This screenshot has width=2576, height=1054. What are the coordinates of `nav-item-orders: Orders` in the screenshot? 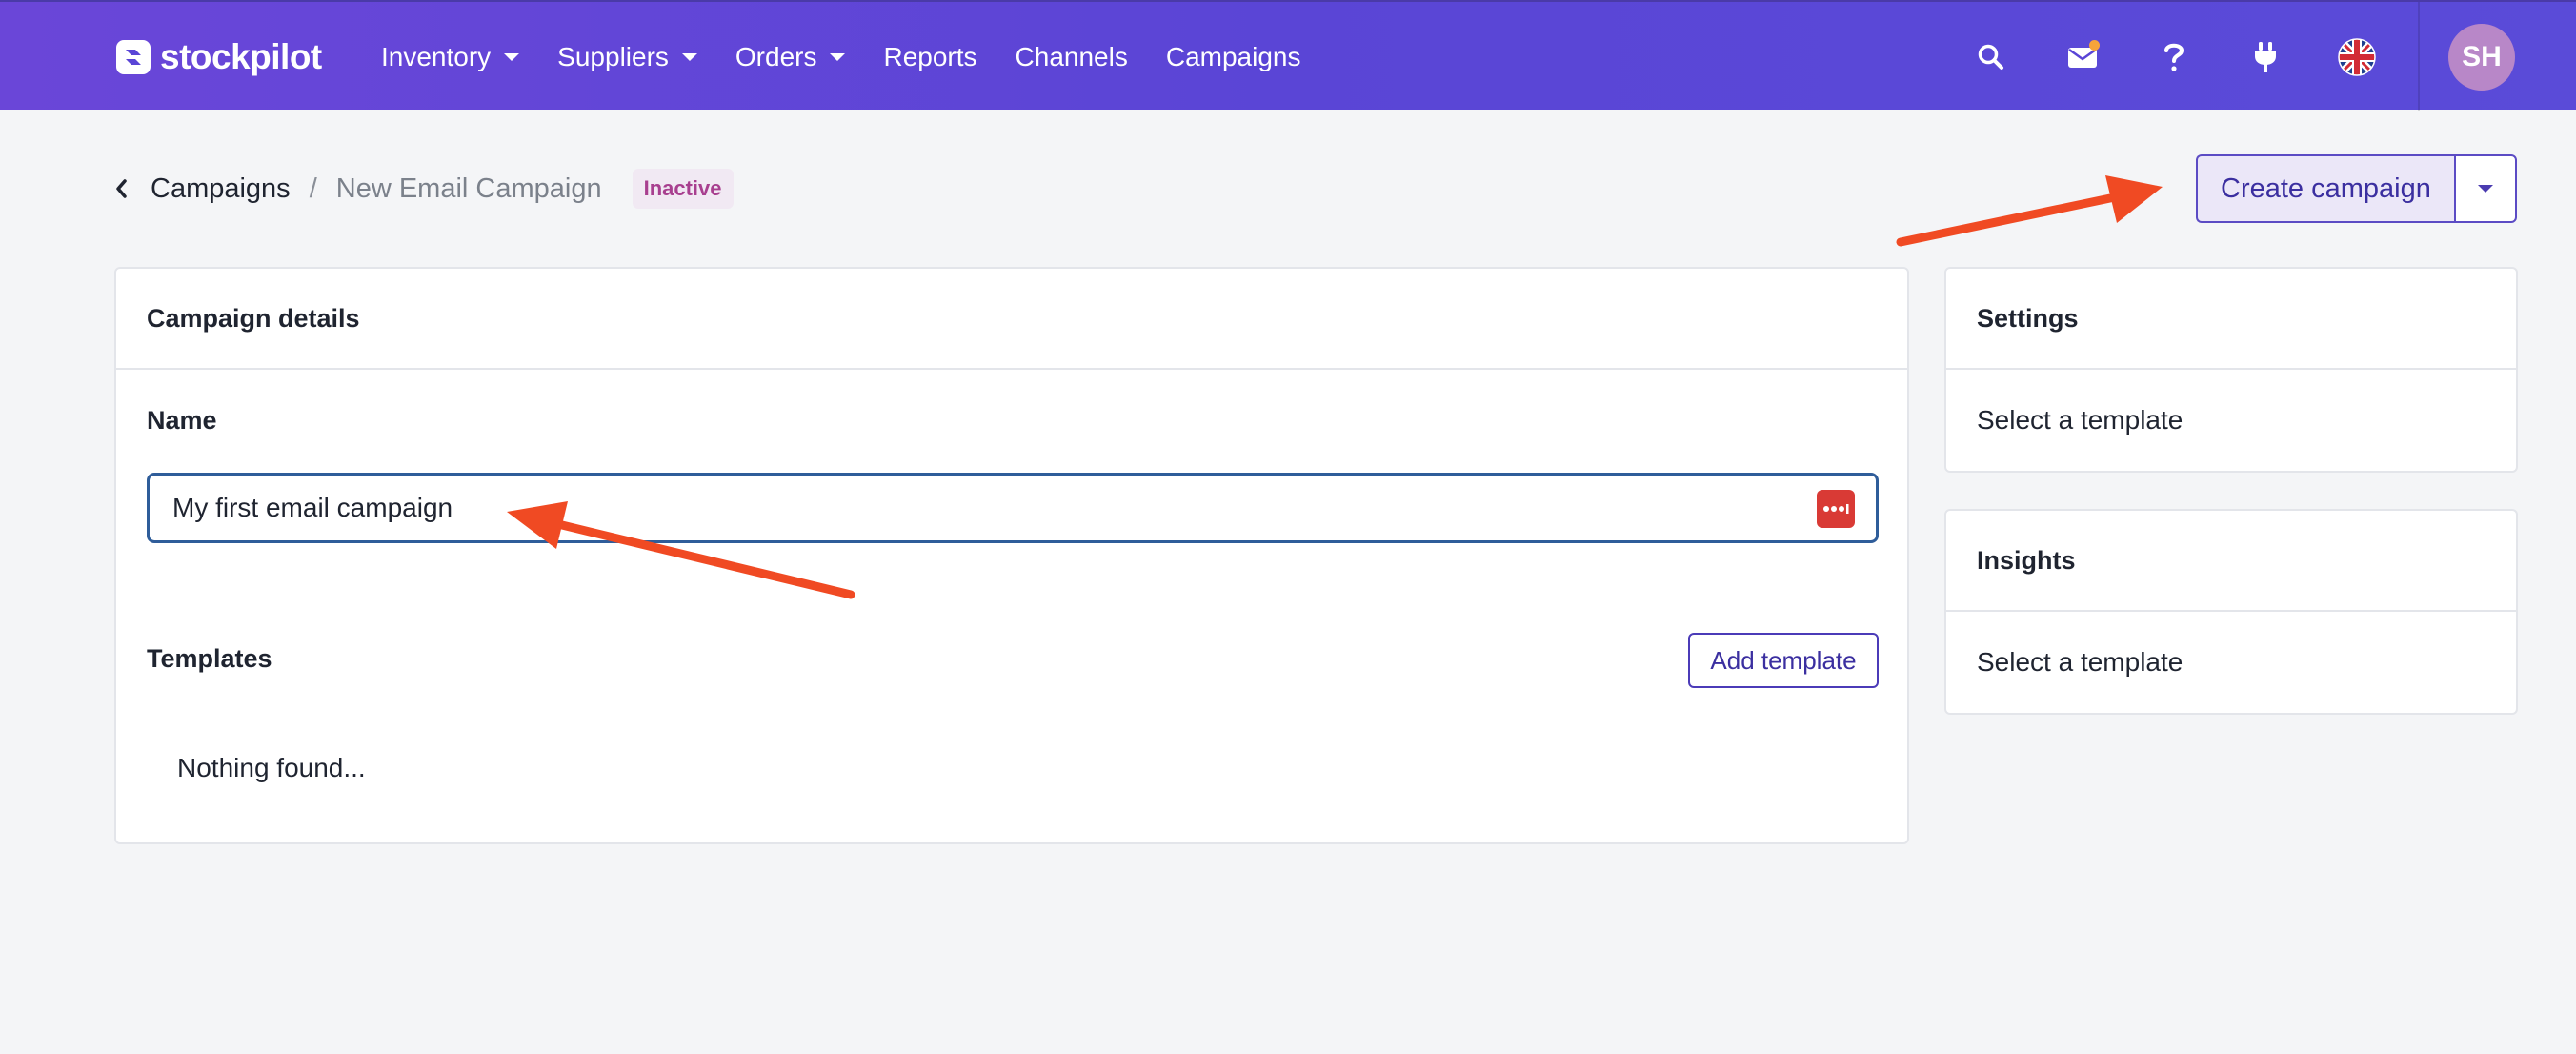 It's located at (791, 57).